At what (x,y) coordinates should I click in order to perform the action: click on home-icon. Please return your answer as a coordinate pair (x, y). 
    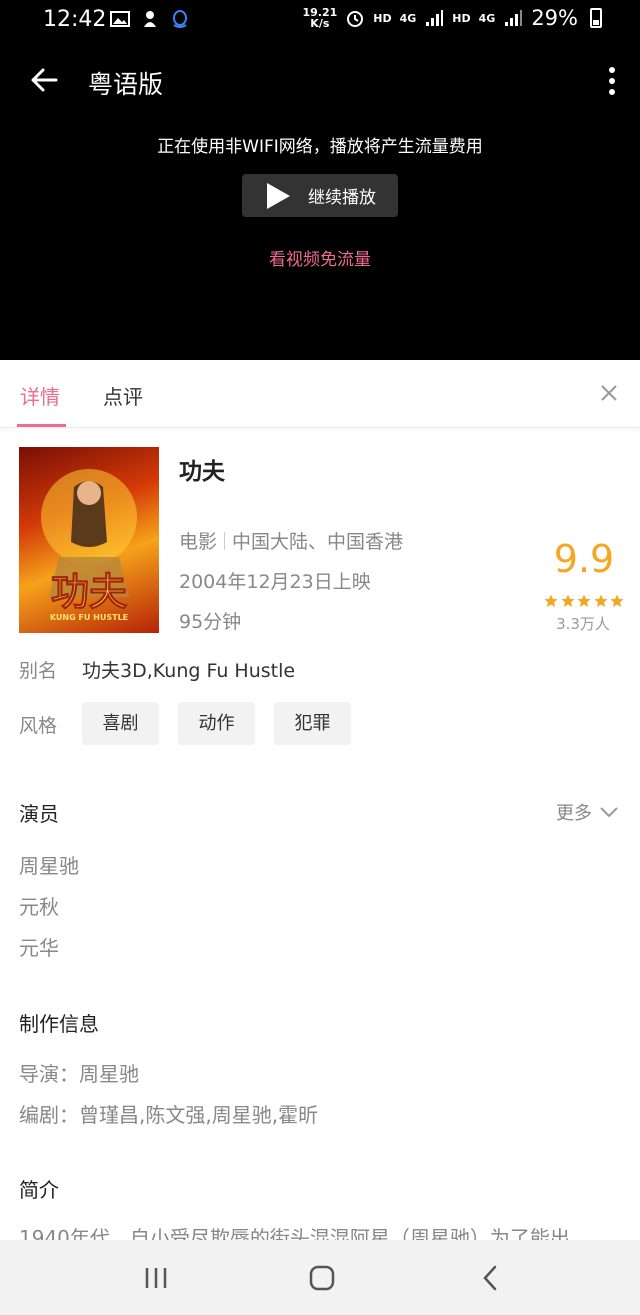
    Looking at the image, I should click on (322, 1278).